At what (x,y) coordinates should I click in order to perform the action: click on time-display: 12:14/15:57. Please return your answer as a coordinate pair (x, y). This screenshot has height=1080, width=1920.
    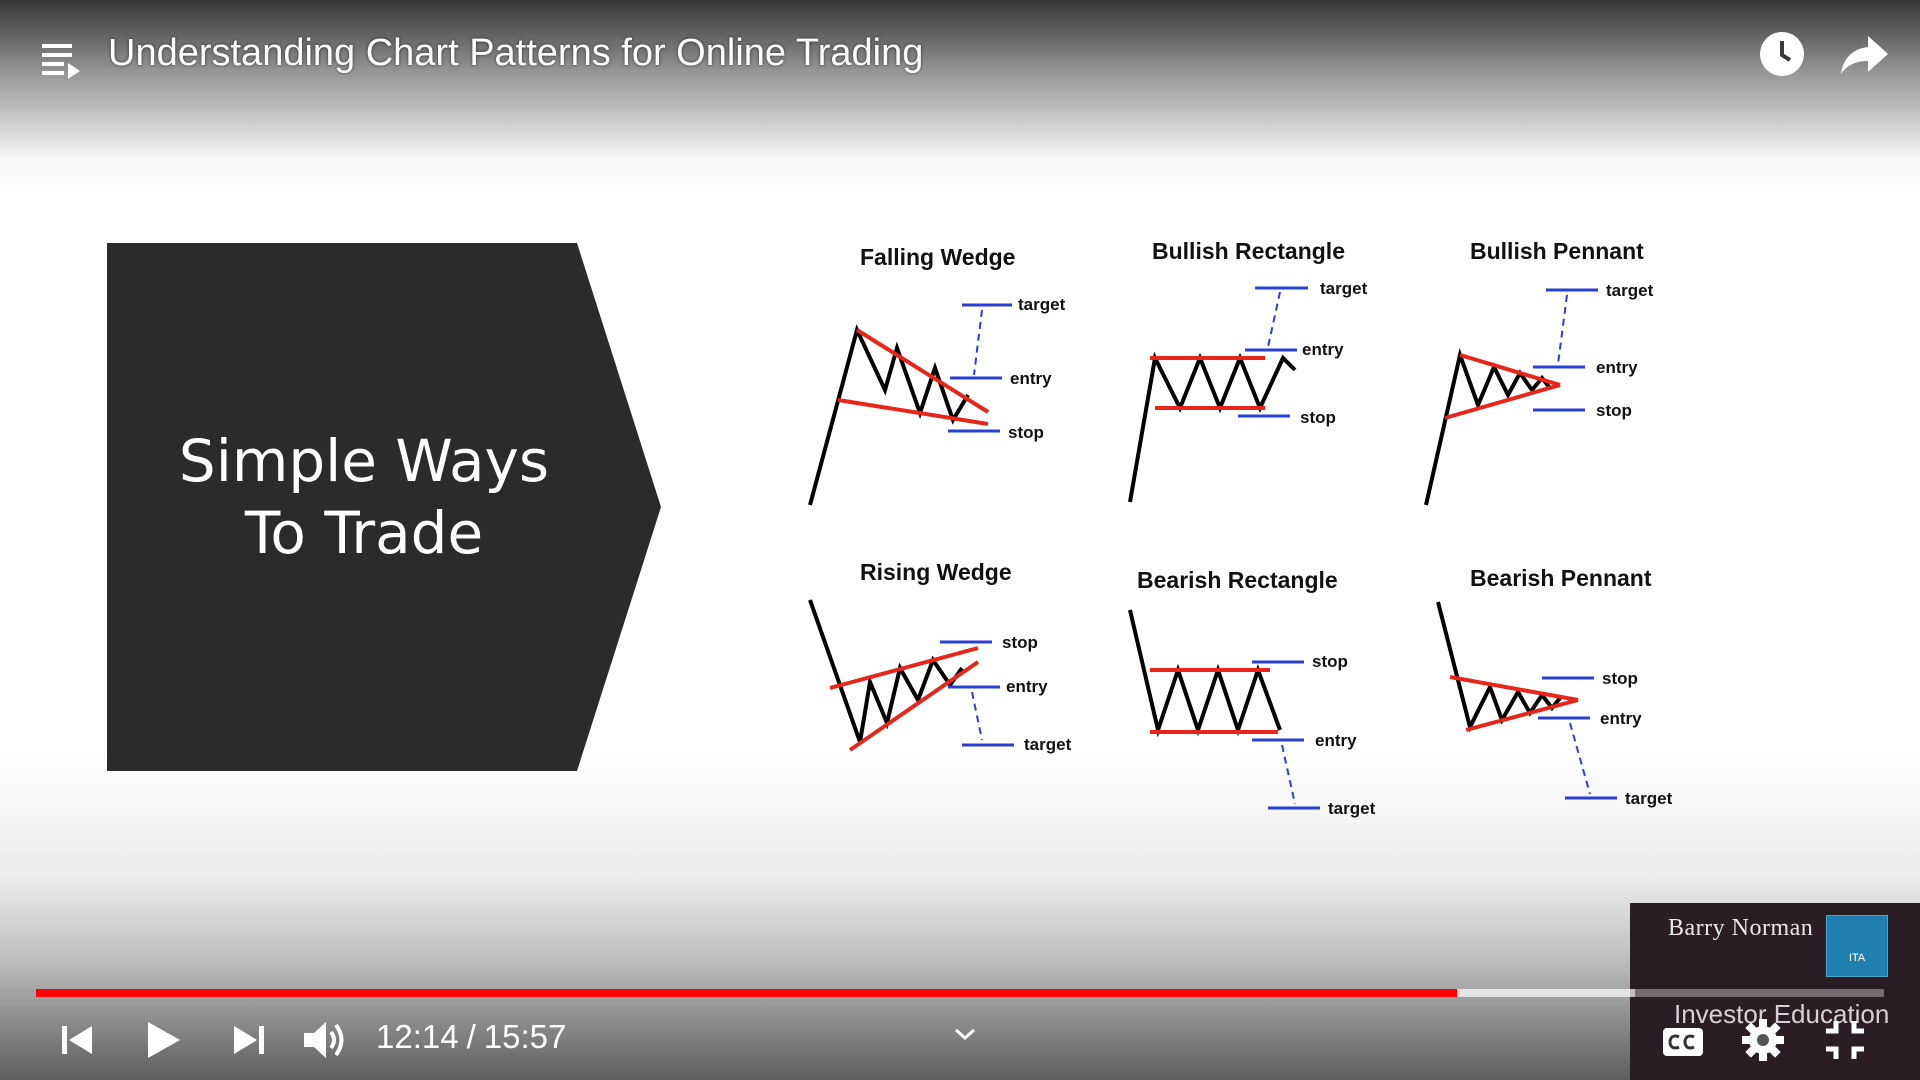
    Looking at the image, I should click on (471, 1037).